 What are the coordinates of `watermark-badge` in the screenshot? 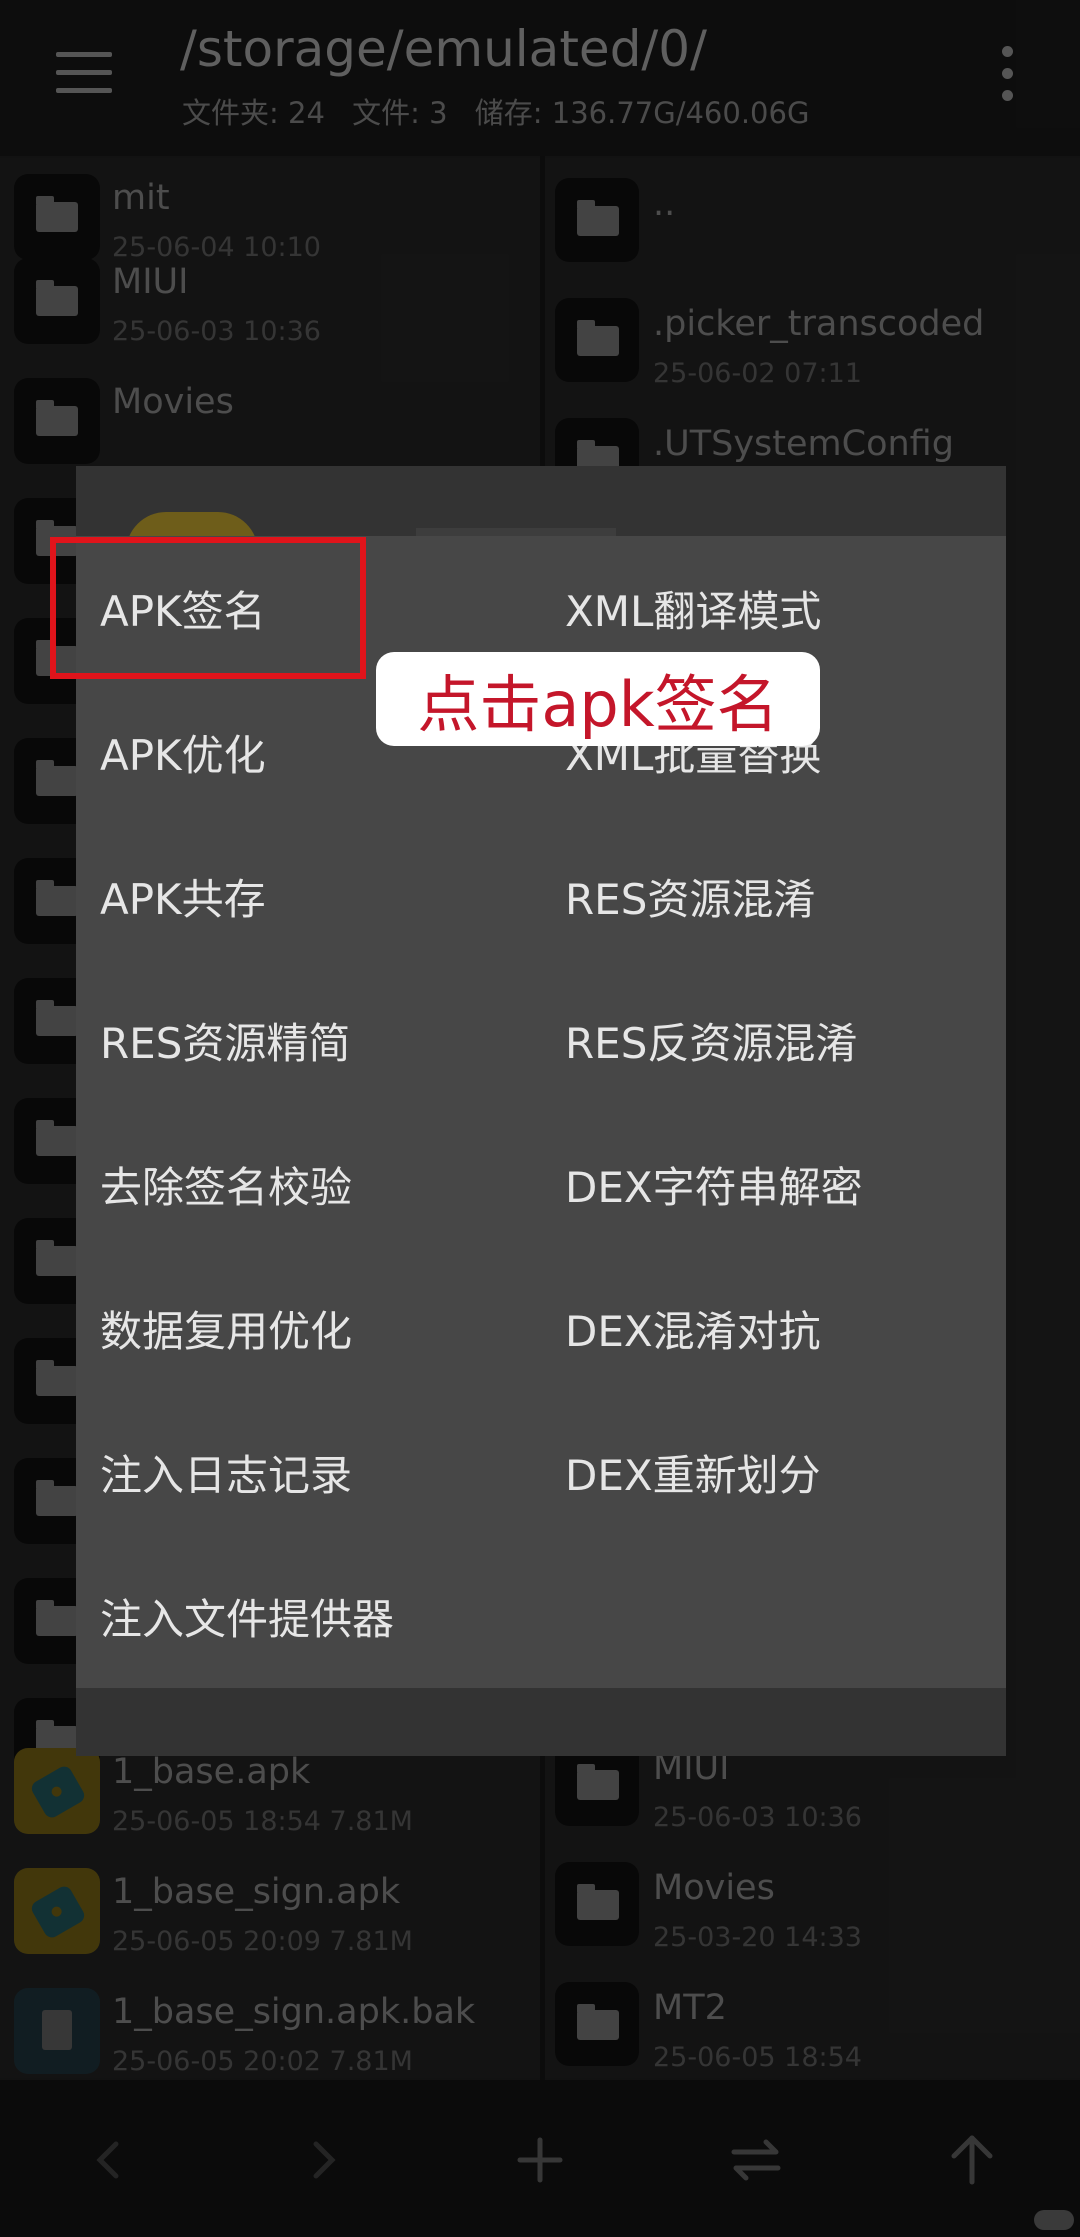 It's located at (1054, 2220).